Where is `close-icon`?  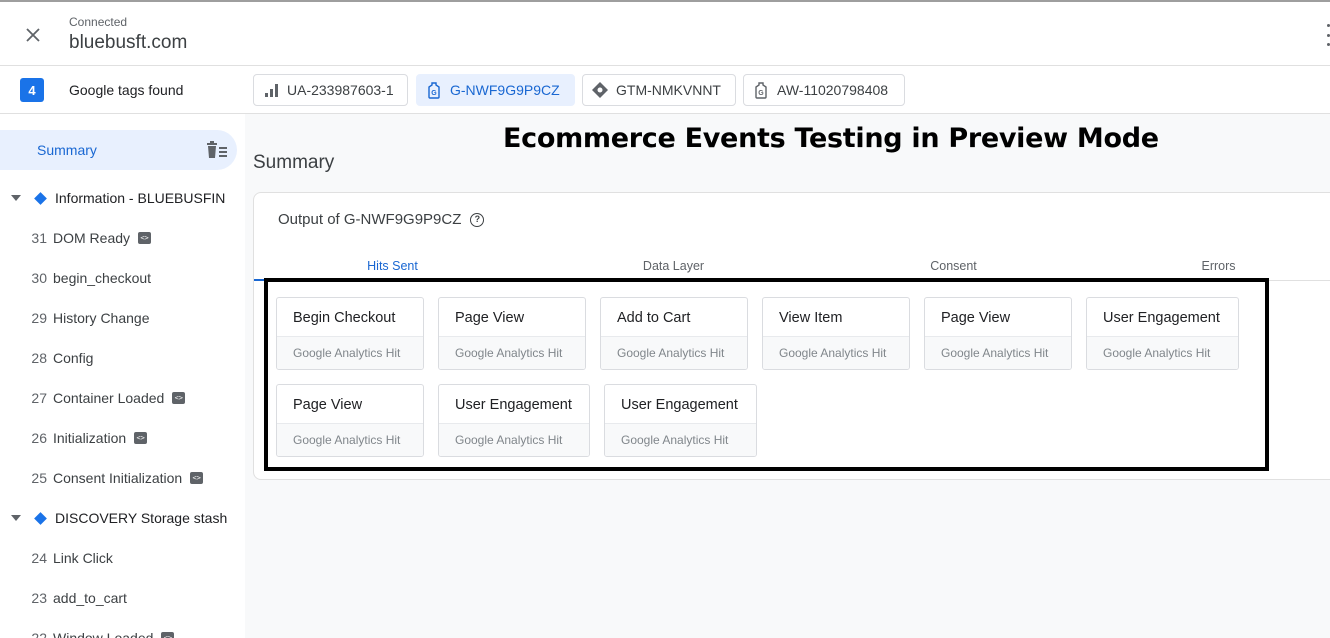
close-icon is located at coordinates (33, 35).